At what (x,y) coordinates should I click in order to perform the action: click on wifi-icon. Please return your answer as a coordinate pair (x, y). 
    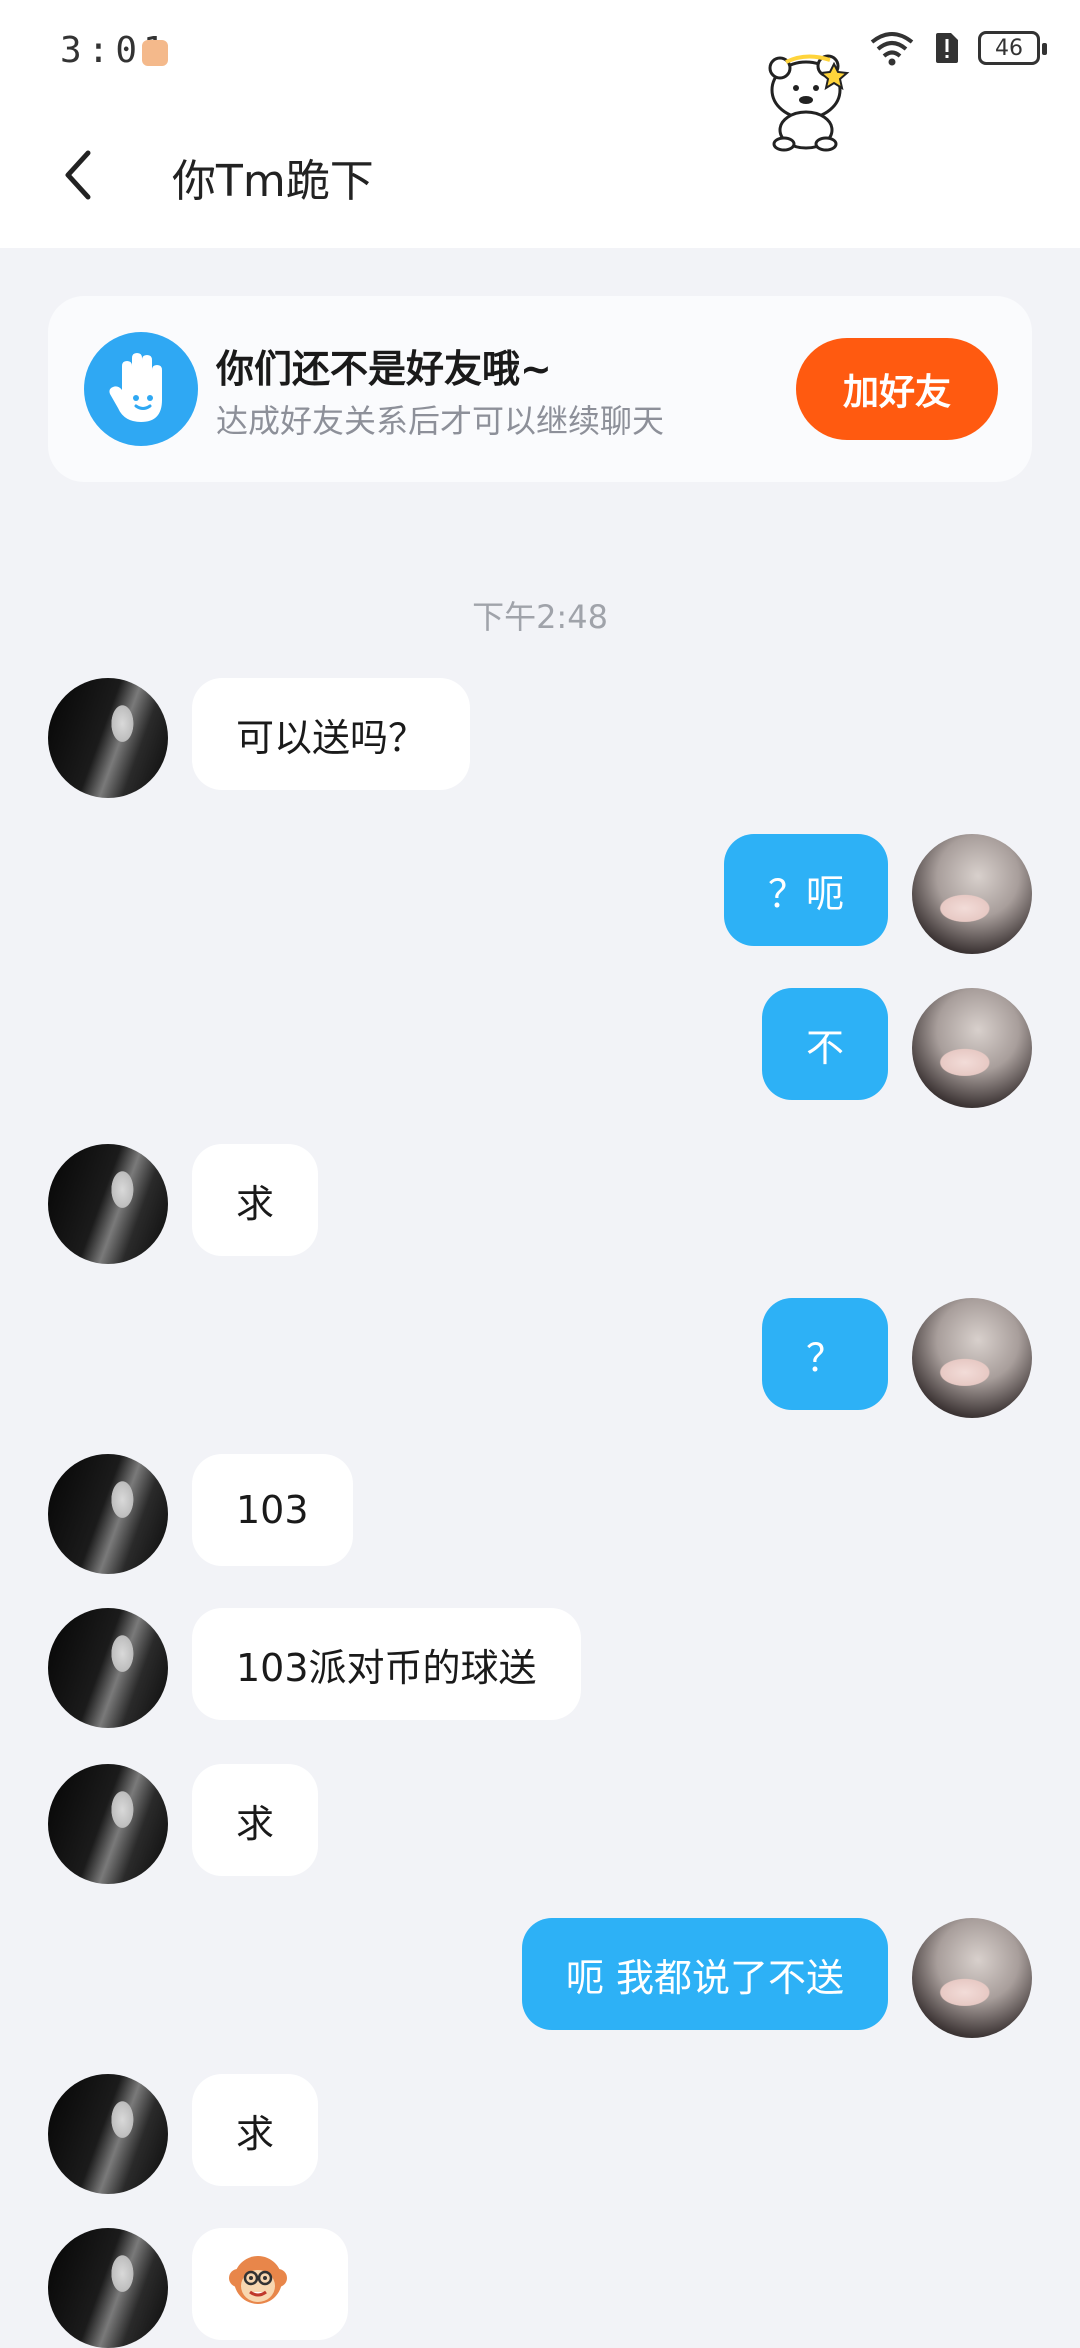
    Looking at the image, I should click on (892, 48).